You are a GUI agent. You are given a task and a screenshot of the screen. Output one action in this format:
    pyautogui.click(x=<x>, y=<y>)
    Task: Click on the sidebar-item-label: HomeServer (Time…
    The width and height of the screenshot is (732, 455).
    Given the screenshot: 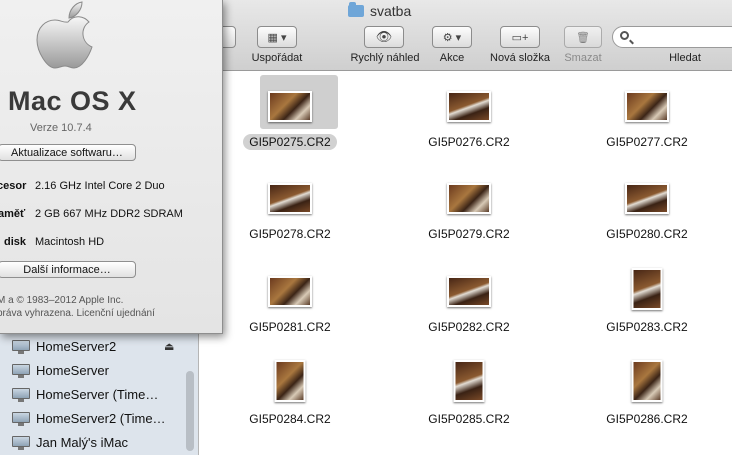 What is the action you would take?
    pyautogui.click(x=97, y=394)
    